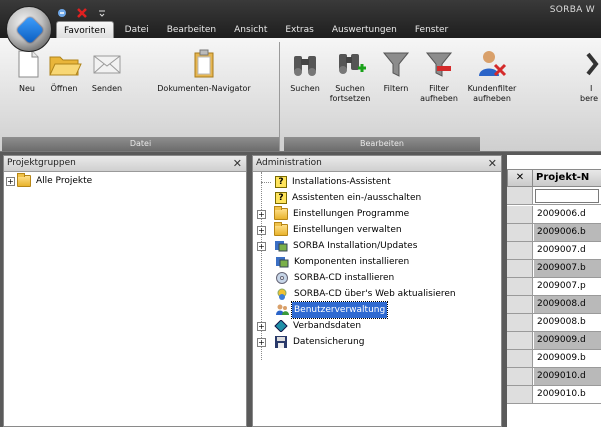 The height and width of the screenshot is (427, 601). What do you see at coordinates (191, 30) in the screenshot?
I see `tab-bearbeiten: Bearbeiten` at bounding box center [191, 30].